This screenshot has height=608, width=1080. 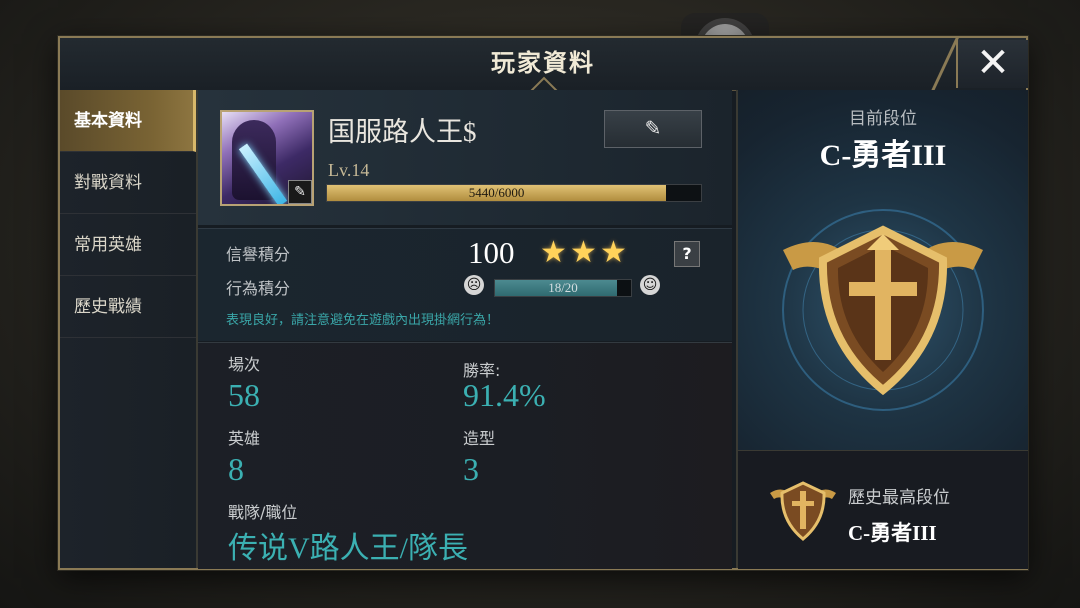 What do you see at coordinates (465, 157) in the screenshot?
I see `profile-header: ✎ 国服路人王$ ✎ Lv.14 5440/6000` at bounding box center [465, 157].